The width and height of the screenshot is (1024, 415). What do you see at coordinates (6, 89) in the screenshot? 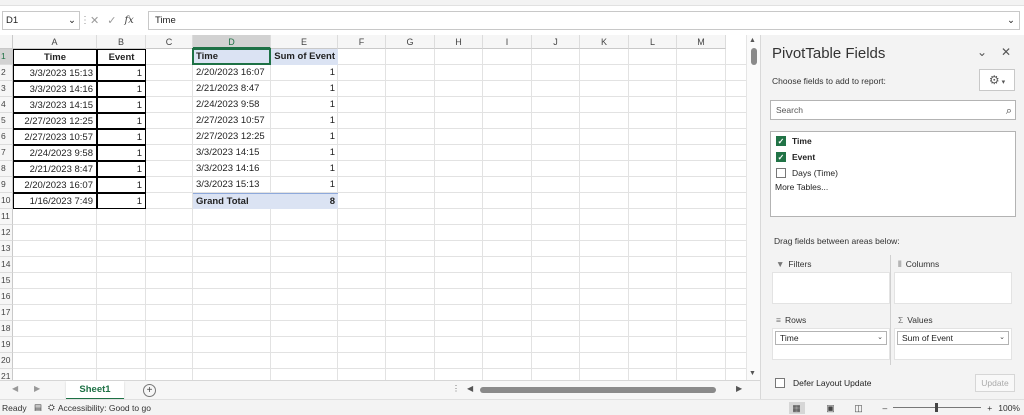
I see `row-header-3: 3` at bounding box center [6, 89].